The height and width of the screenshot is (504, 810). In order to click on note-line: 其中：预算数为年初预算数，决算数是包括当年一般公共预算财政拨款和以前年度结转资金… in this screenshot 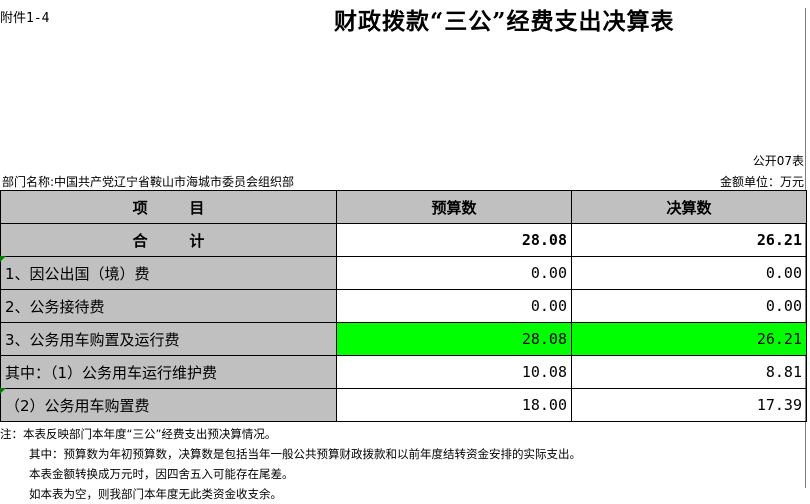, I will do `click(305, 454)`.